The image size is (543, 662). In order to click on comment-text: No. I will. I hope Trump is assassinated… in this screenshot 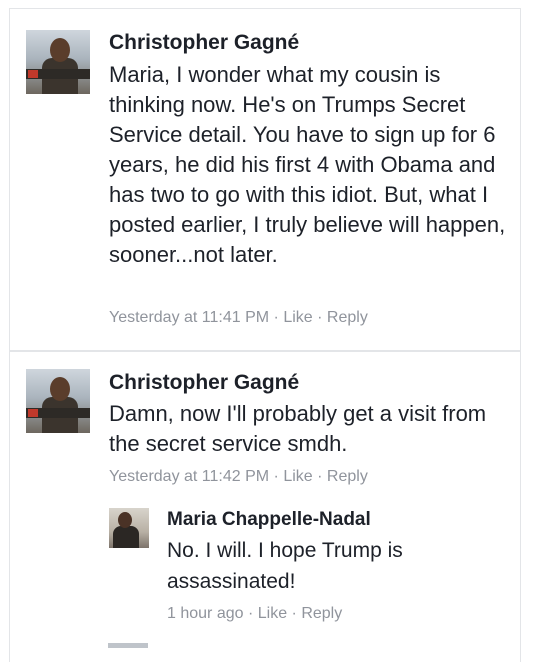, I will do `click(285, 566)`.